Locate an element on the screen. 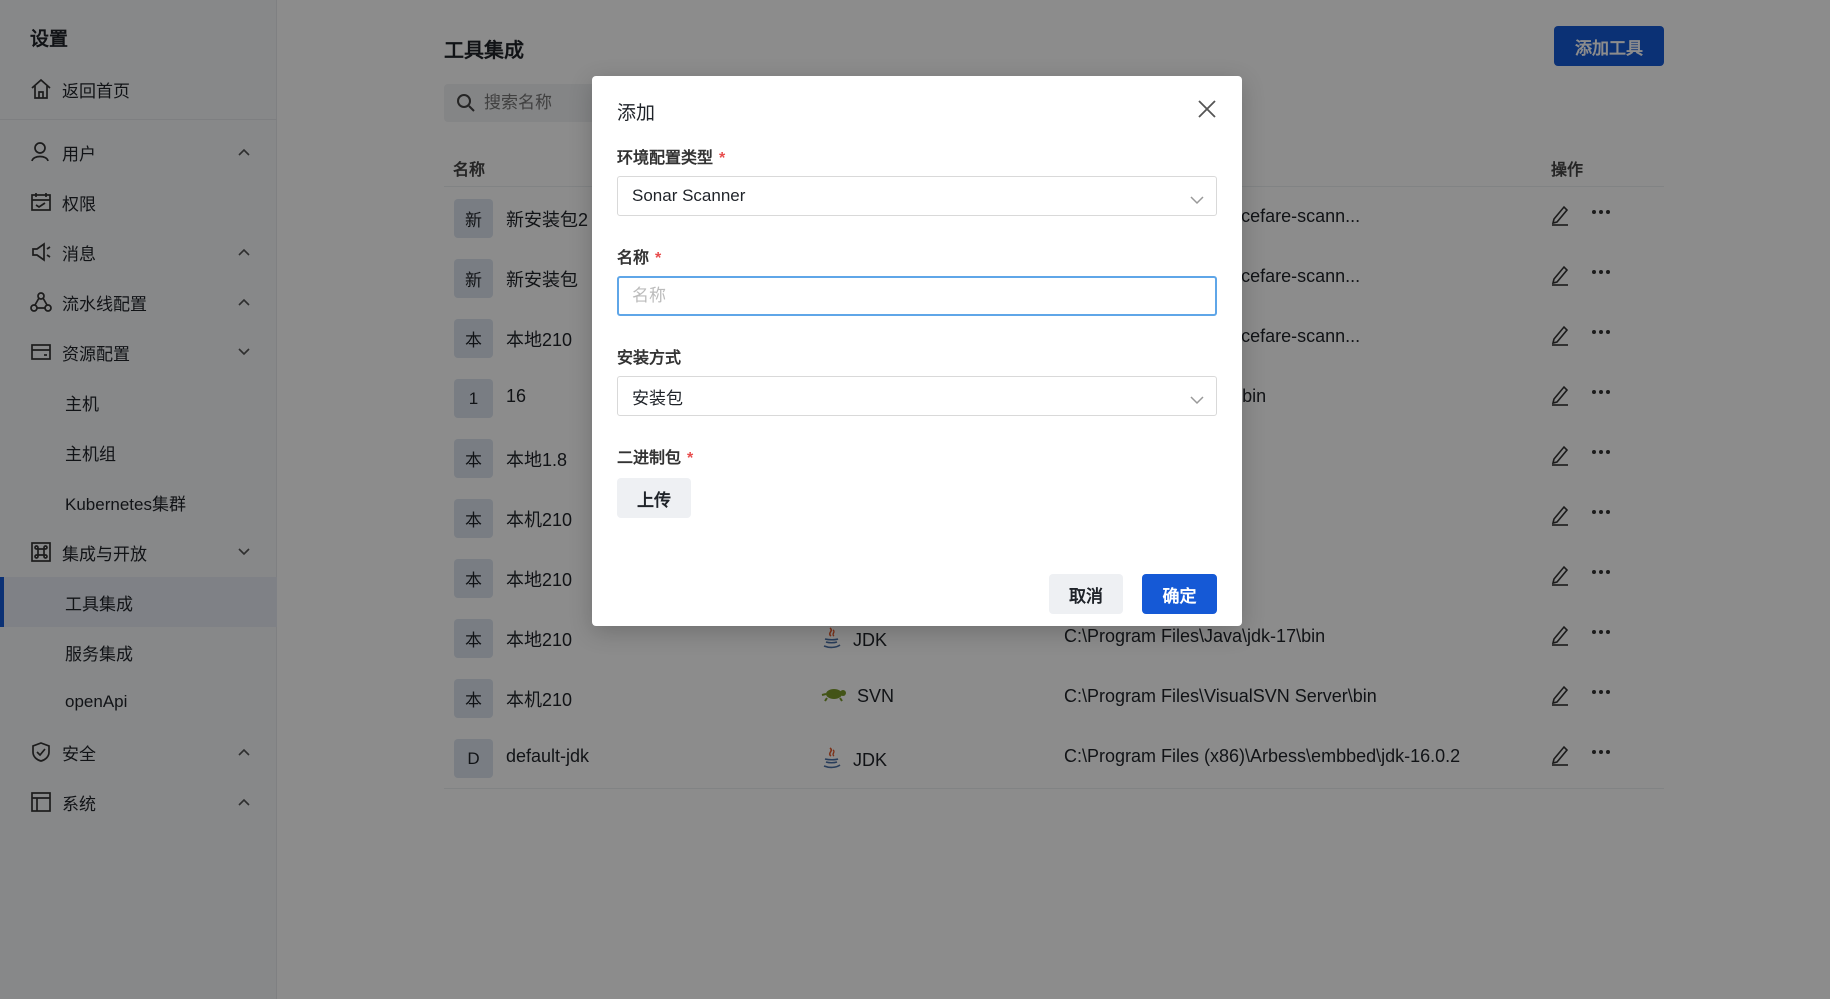  install-method-value: 安装包 is located at coordinates (657, 398).